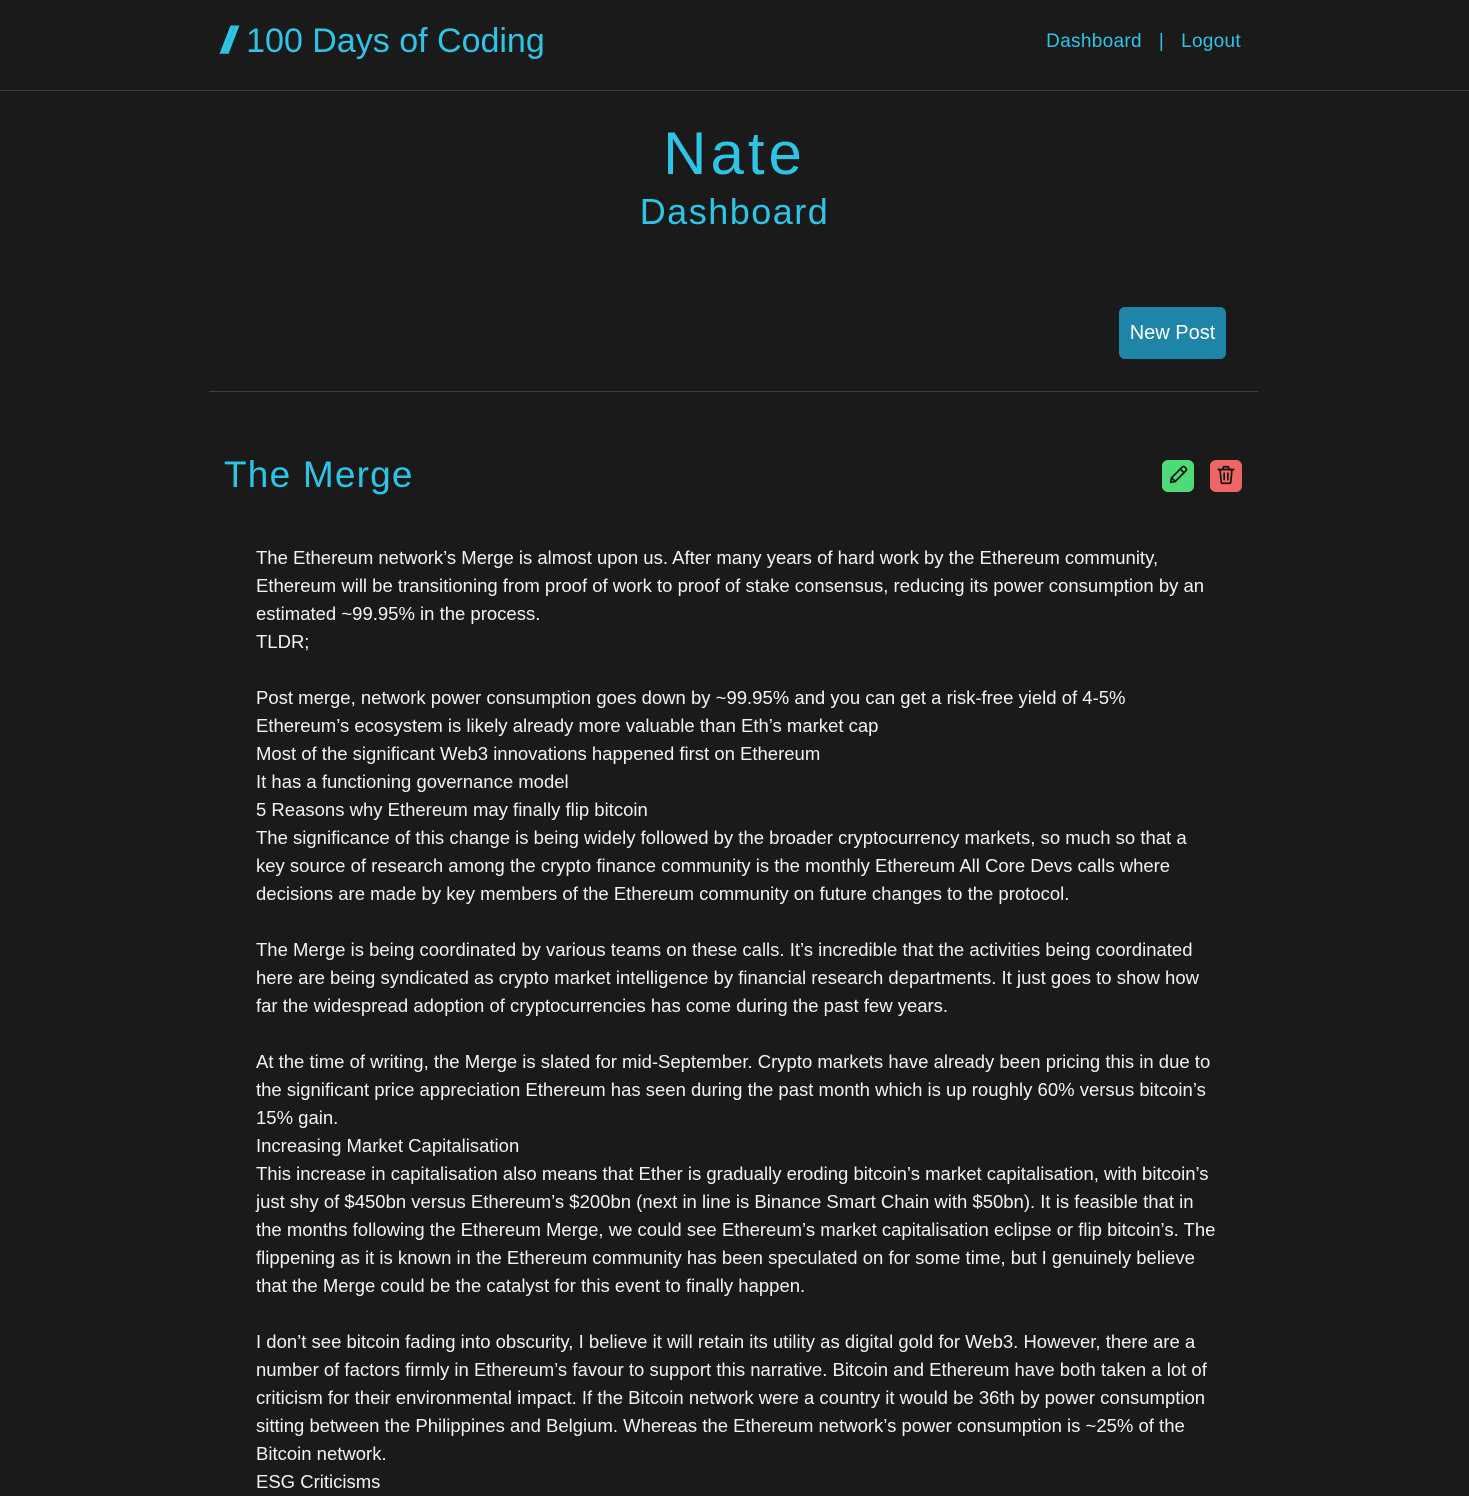 This screenshot has width=1469, height=1496. Describe the element at coordinates (388, 1145) in the screenshot. I see `post-paragraph: Increasing Market Capitalisation` at that location.